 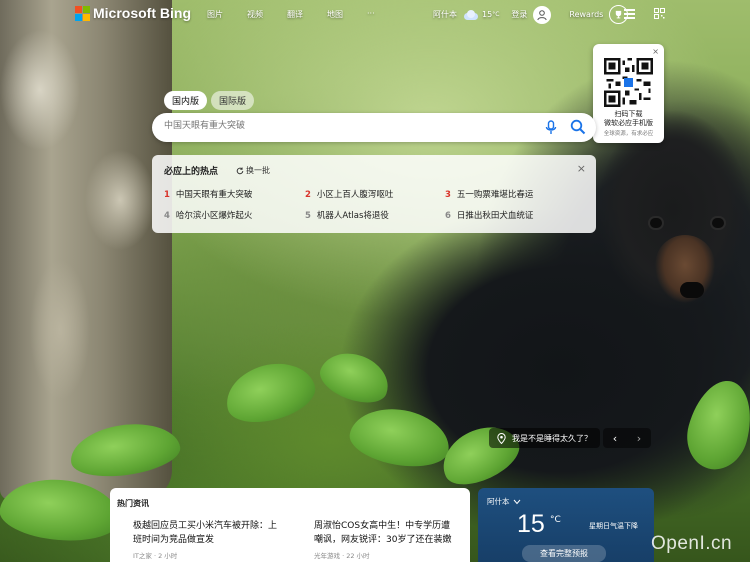 I want to click on microsoft-logo-icon, so click(x=82, y=13).